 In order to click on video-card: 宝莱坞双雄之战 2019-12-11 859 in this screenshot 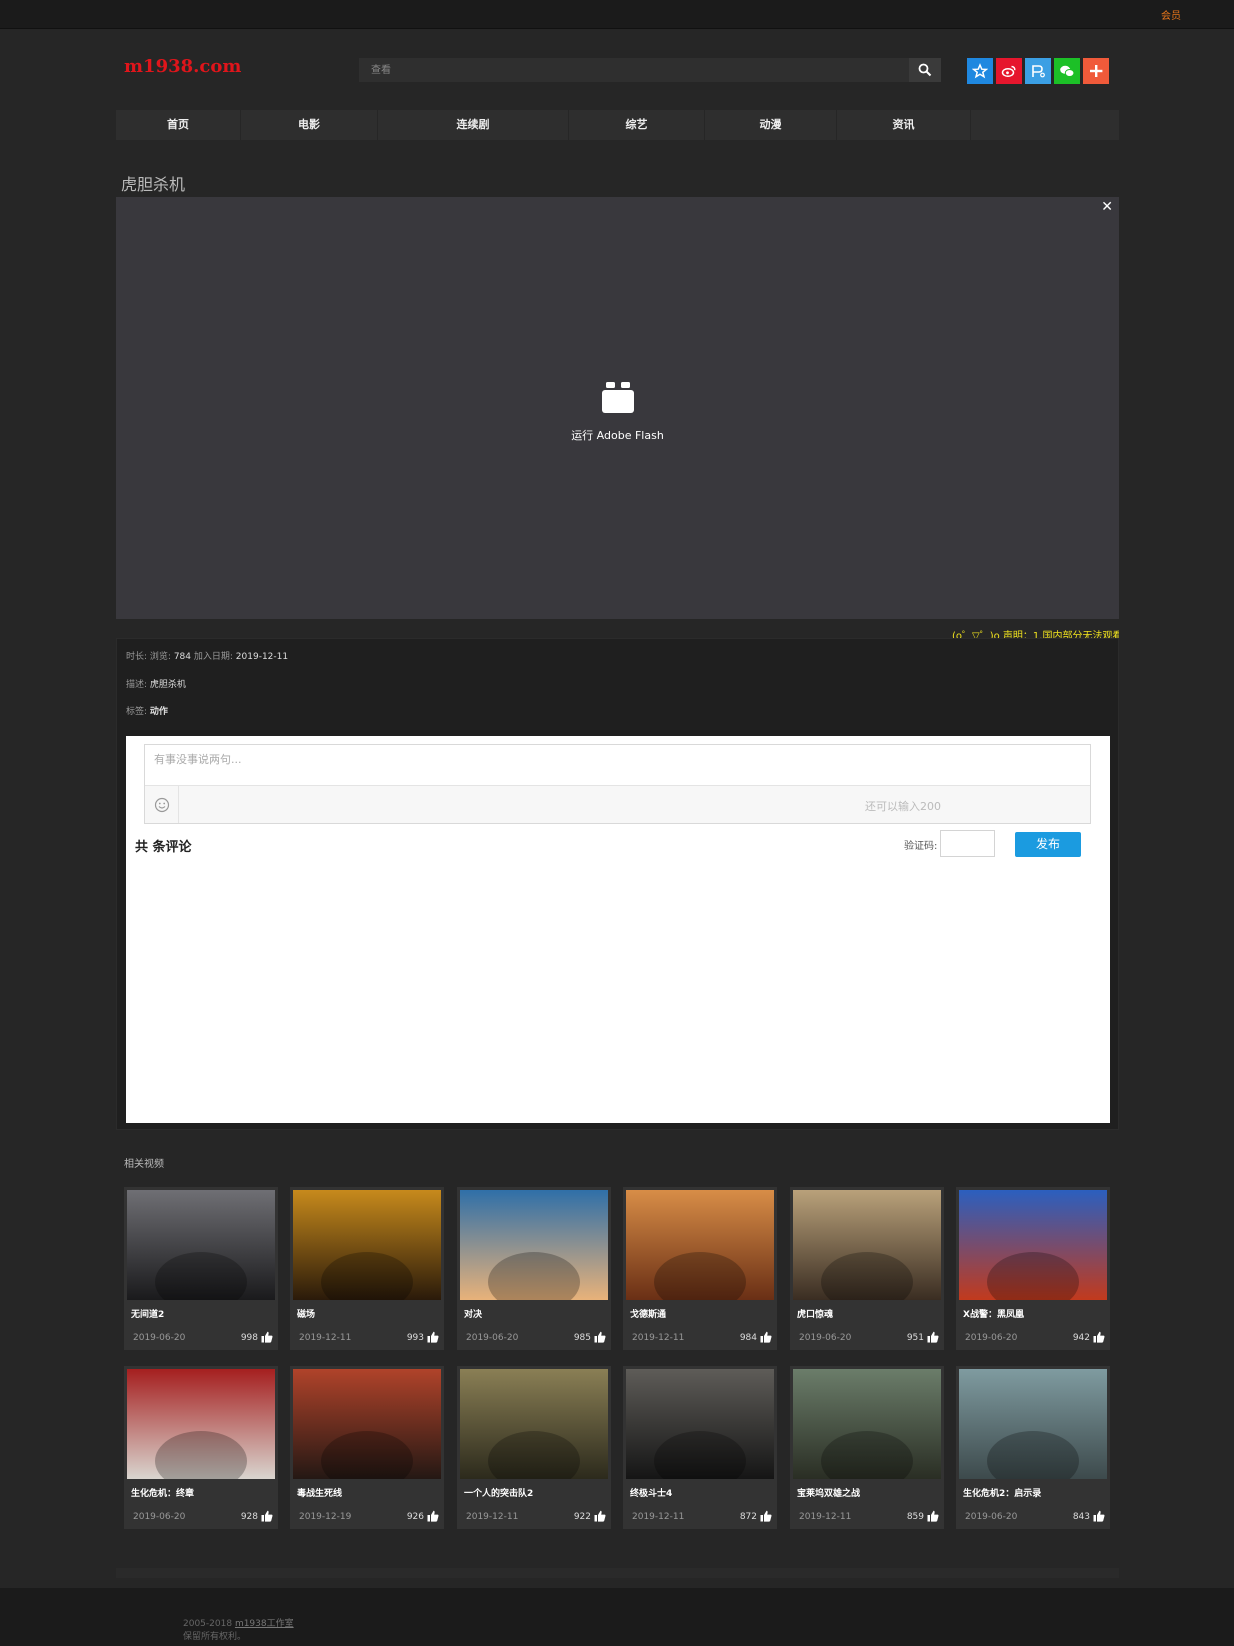, I will do `click(867, 1447)`.